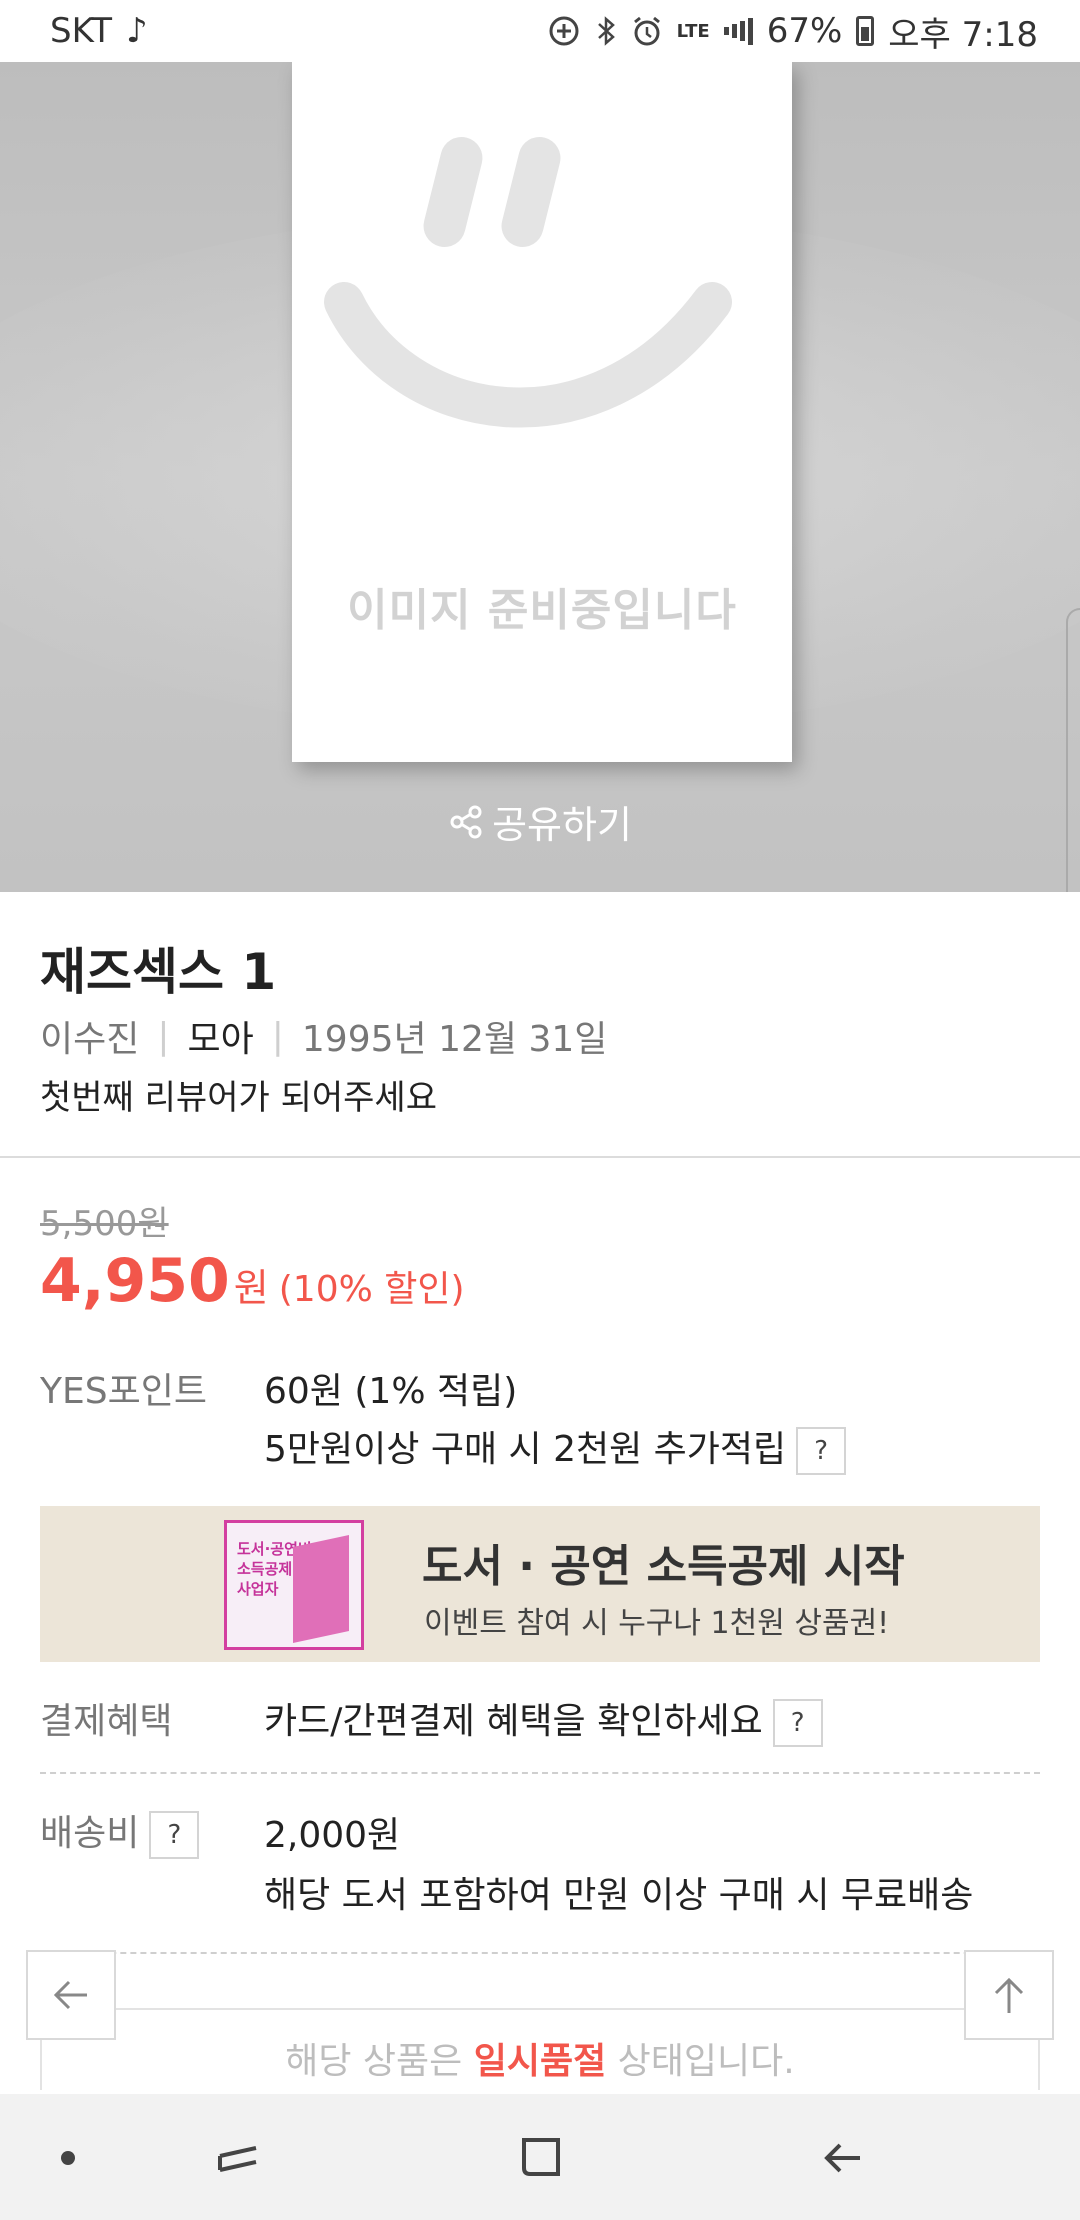 The height and width of the screenshot is (2220, 1080). What do you see at coordinates (540, 31) in the screenshot?
I see `status-bar: SKT ♪ LTE 67% 오후 7:18` at bounding box center [540, 31].